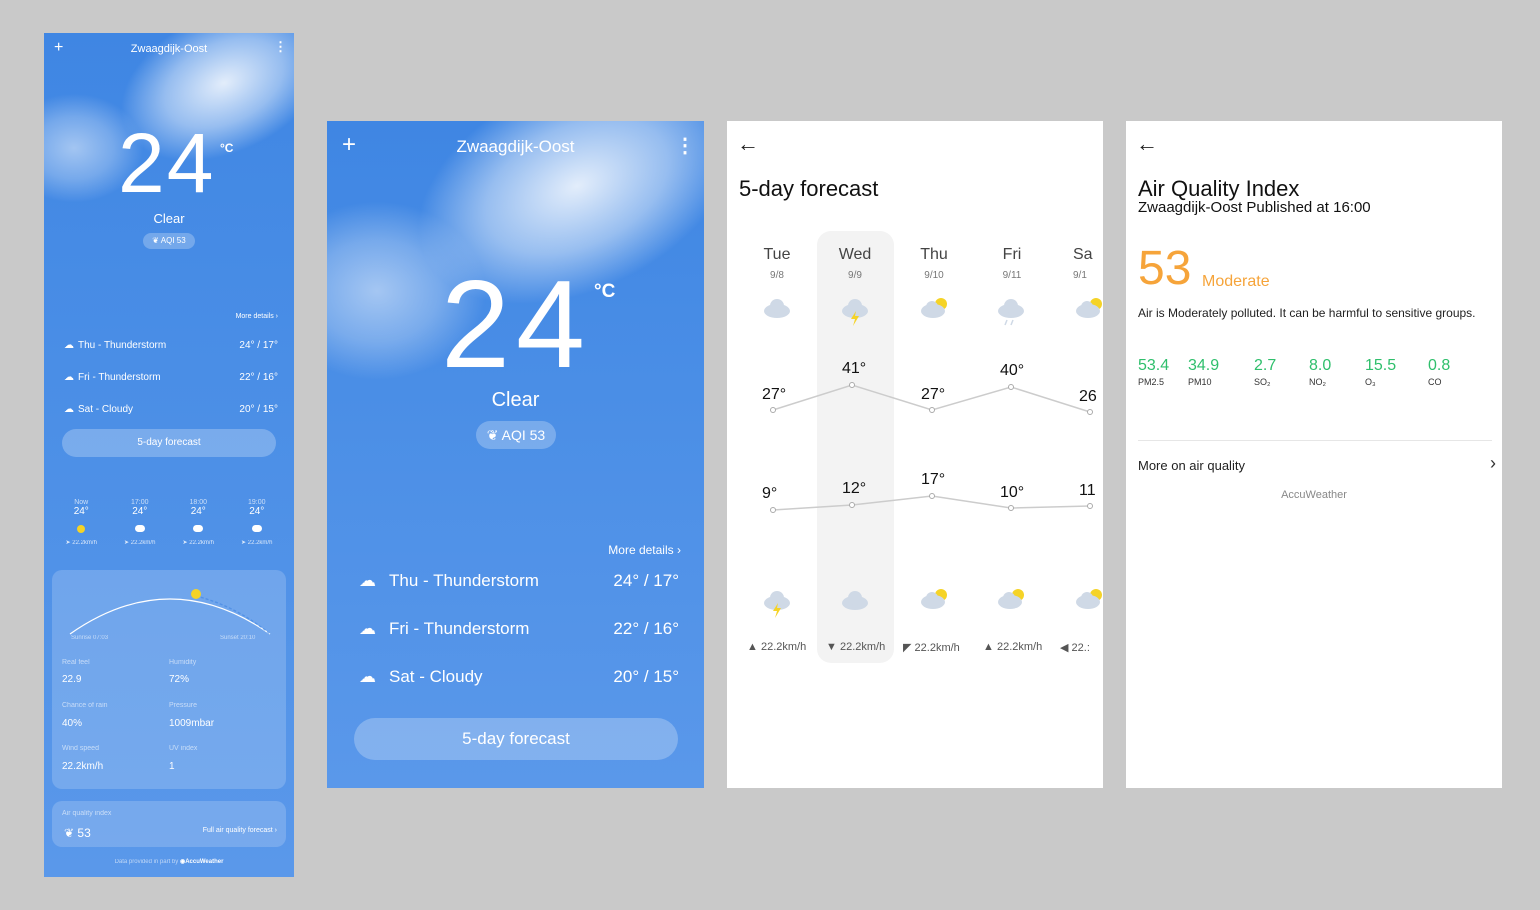 The height and width of the screenshot is (910, 1540). I want to click on page-subtitle: Zwaagdijk-Oost Published at 16:00, so click(1254, 207).